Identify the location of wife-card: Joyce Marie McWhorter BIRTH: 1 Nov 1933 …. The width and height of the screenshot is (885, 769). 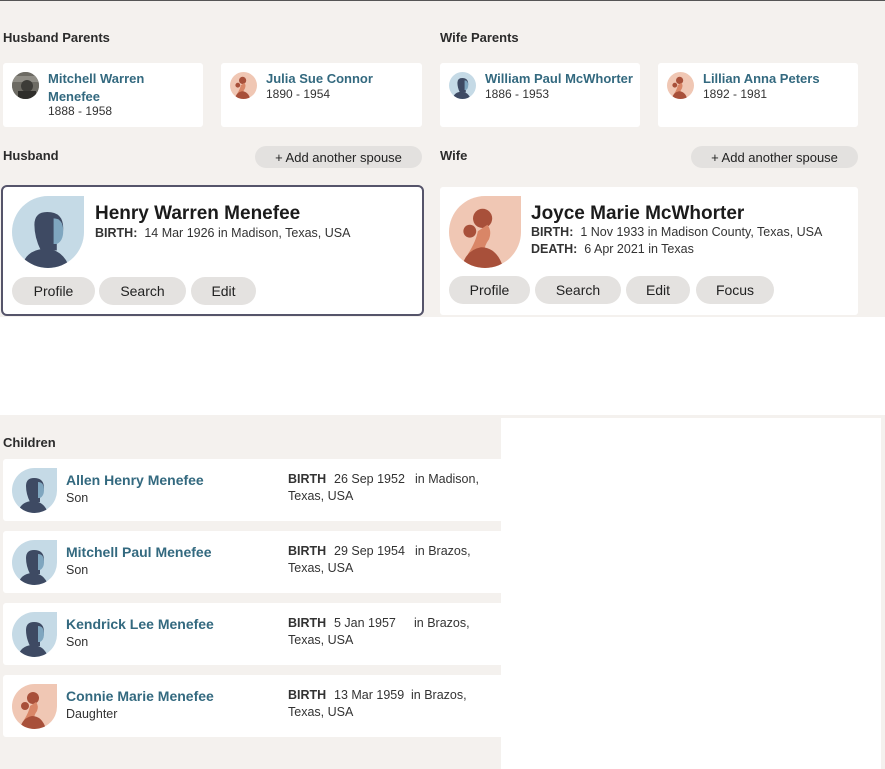
(649, 251).